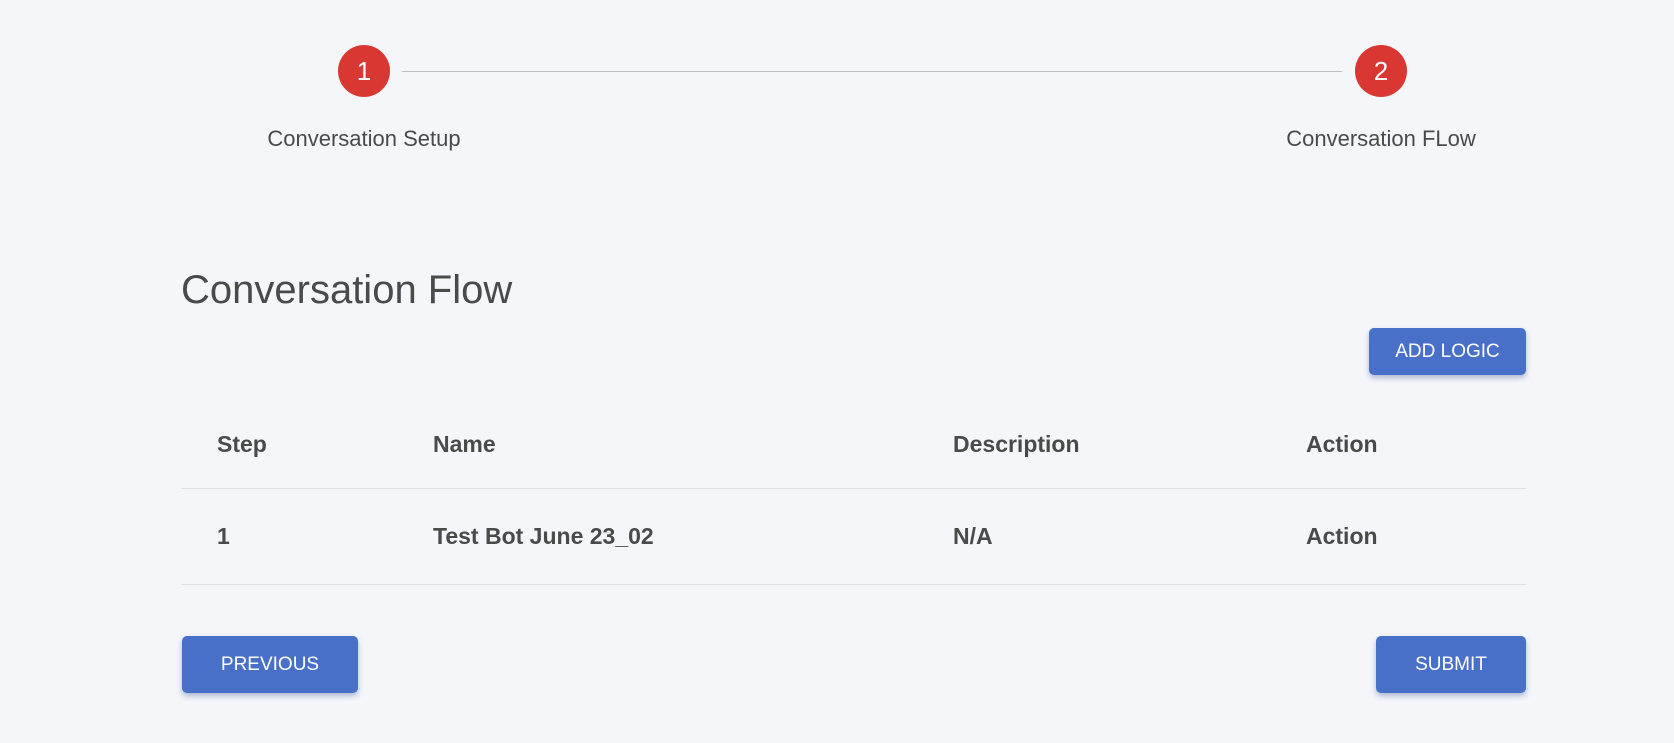 The width and height of the screenshot is (1674, 743). Describe the element at coordinates (1416, 536) in the screenshot. I see `cell-action: Action` at that location.